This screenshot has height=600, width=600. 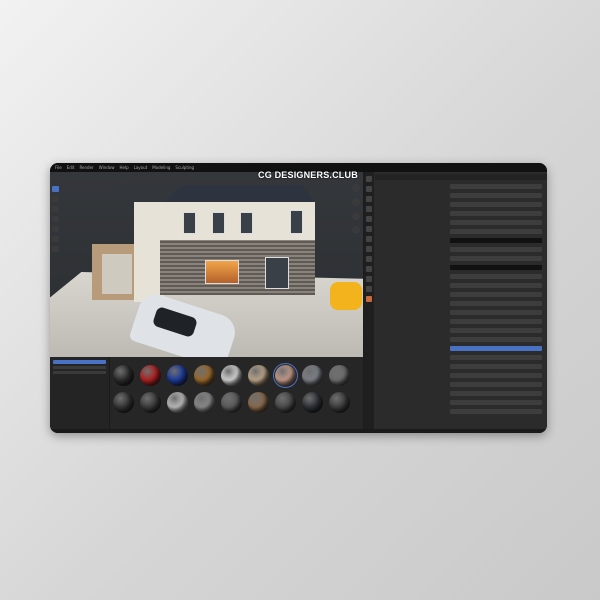 I want to click on physics-icon, so click(x=369, y=269).